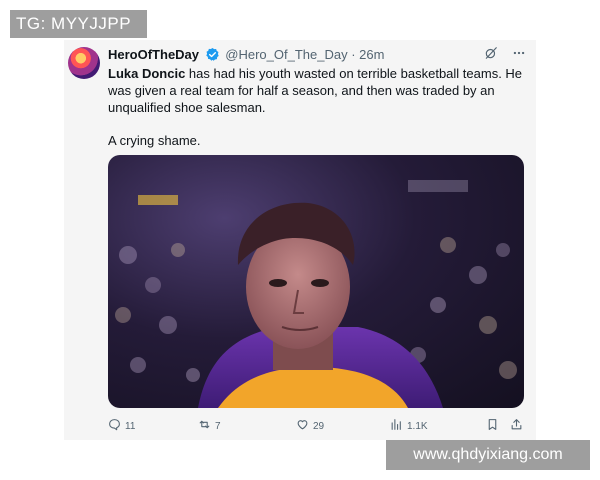 The image size is (600, 480). Describe the element at coordinates (488, 455) in the screenshot. I see `website-watermark: www.qhdyixiang.com` at that location.